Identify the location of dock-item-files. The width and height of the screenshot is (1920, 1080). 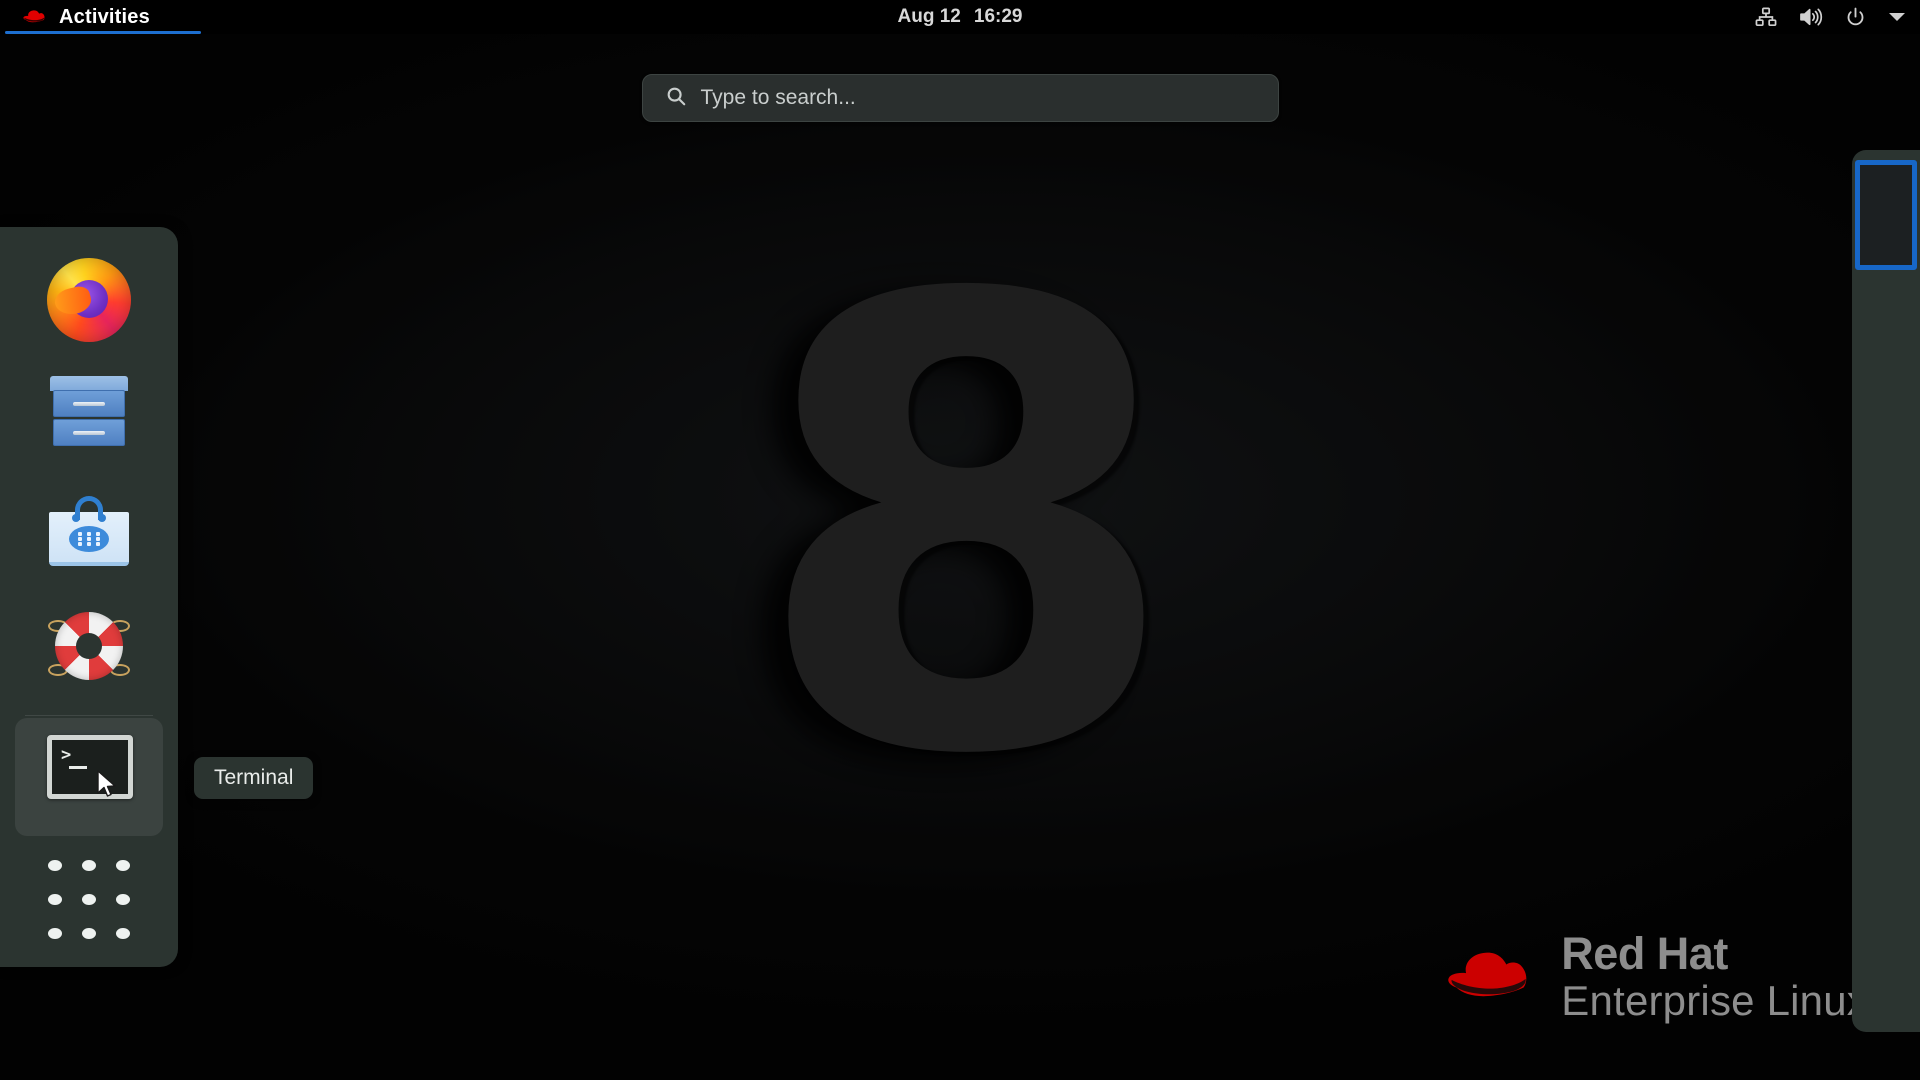
(89, 418).